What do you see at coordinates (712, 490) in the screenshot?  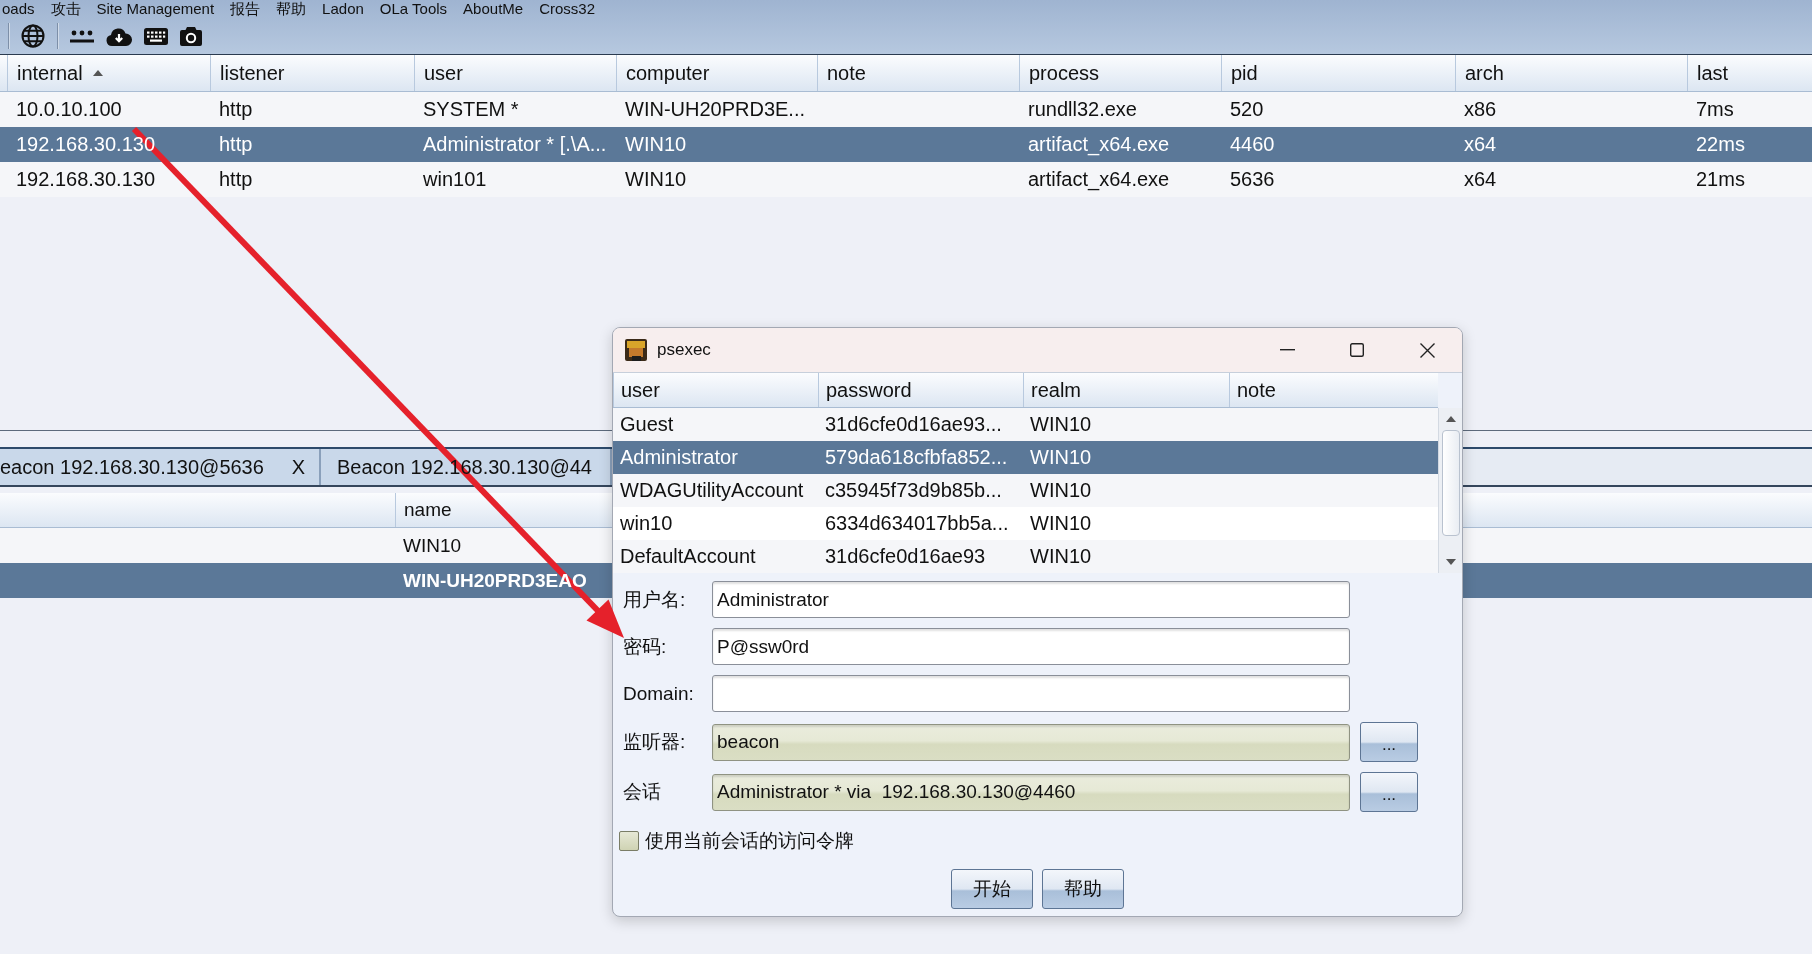 I see `table-cell-text: WDAGUtilityAccount` at bounding box center [712, 490].